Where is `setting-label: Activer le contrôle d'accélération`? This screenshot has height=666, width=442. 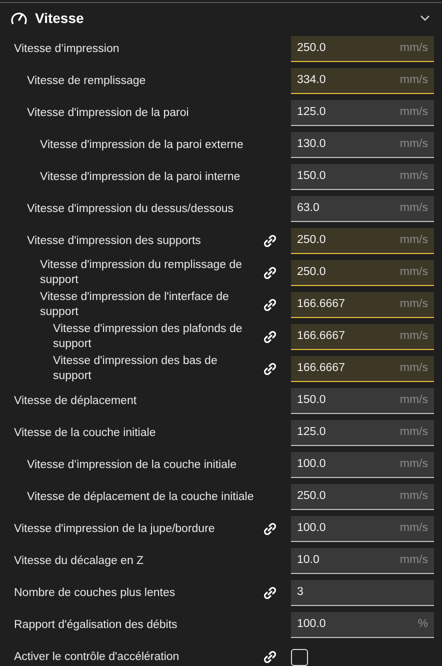 setting-label: Activer le contrôle d'accélération is located at coordinates (97, 657).